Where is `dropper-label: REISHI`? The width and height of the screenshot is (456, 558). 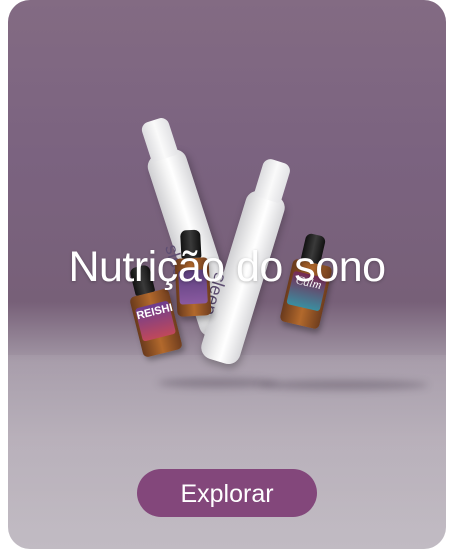 dropper-label: REISHI is located at coordinates (155, 321).